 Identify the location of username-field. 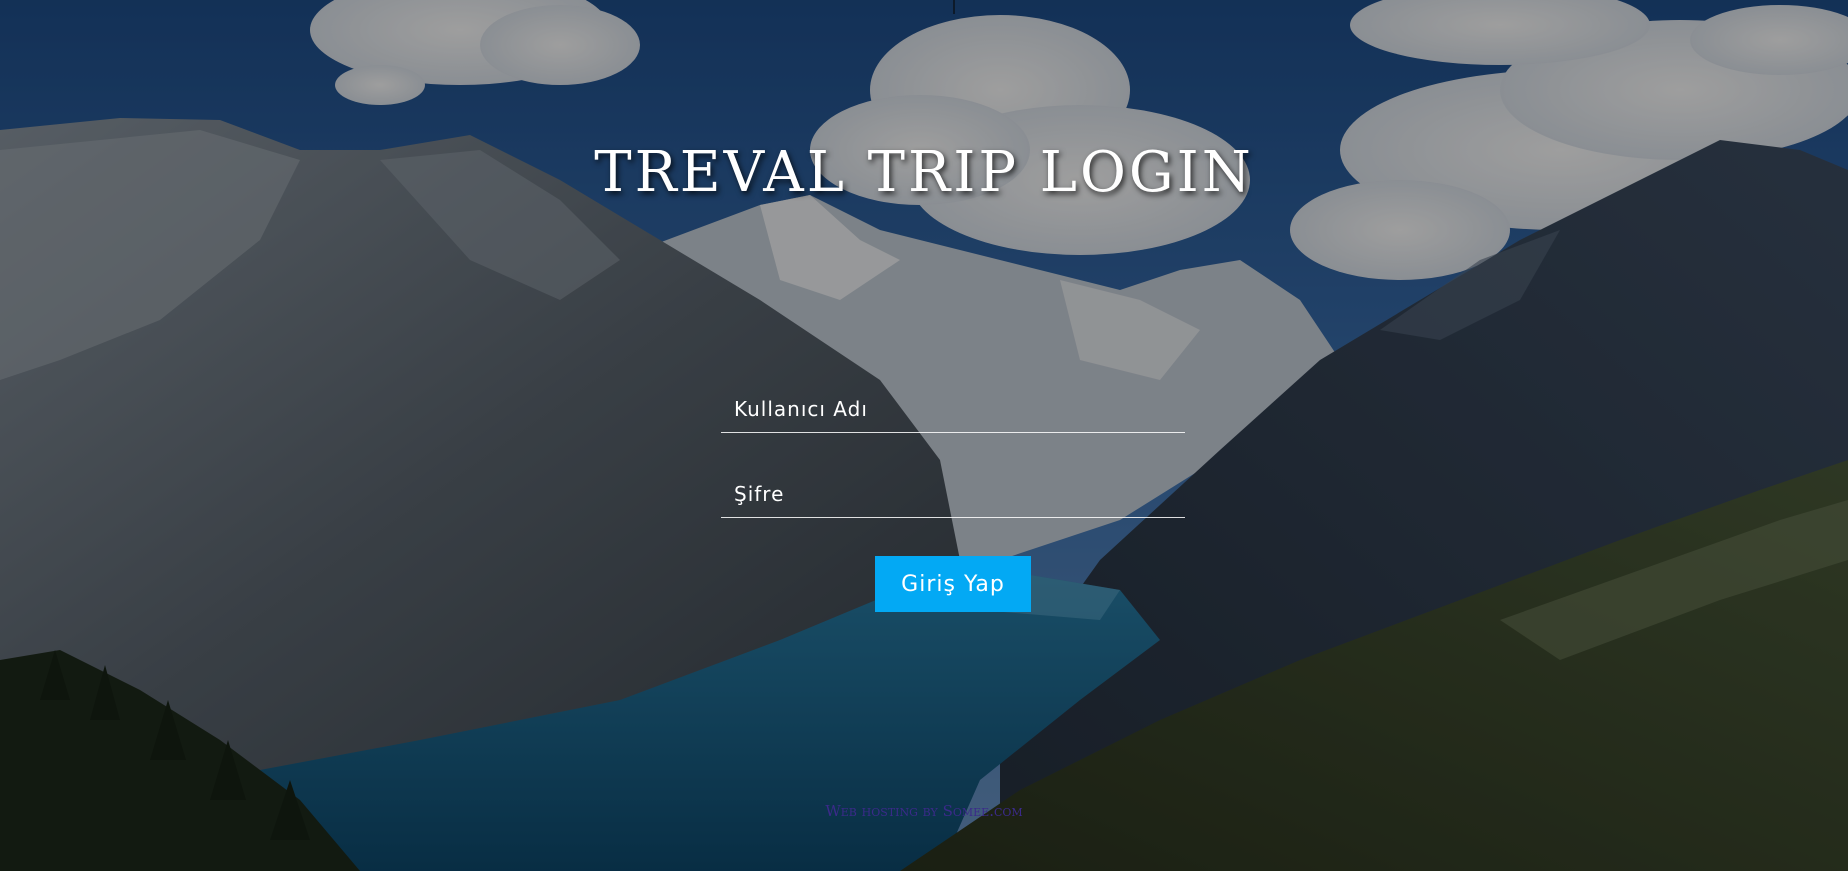
(953, 409).